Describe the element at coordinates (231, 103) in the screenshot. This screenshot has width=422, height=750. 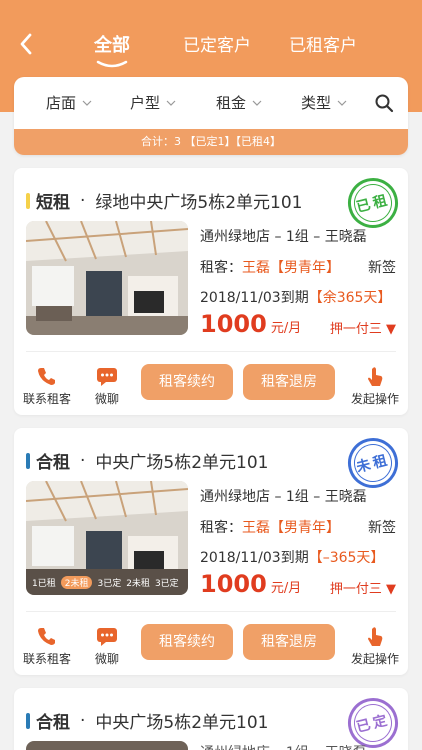
I see `filter-label: 租金` at that location.